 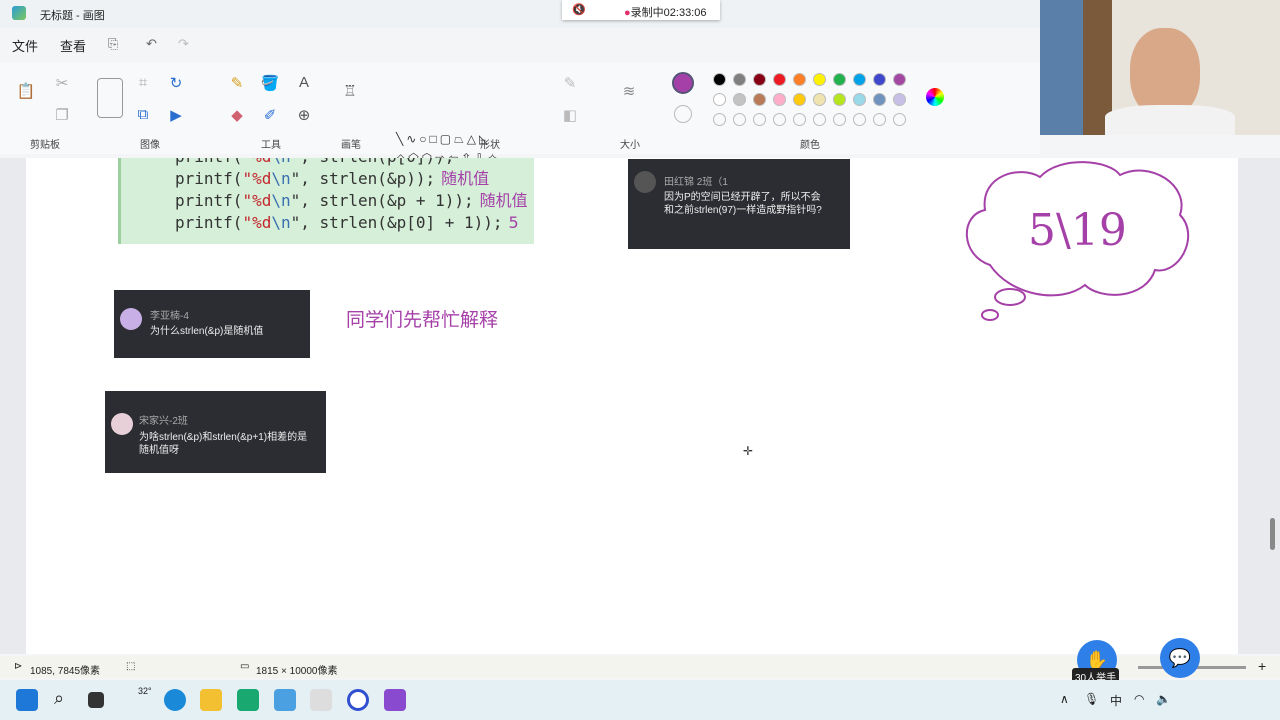 What do you see at coordinates (145, 691) in the screenshot?
I see `weather-temp: 32°` at bounding box center [145, 691].